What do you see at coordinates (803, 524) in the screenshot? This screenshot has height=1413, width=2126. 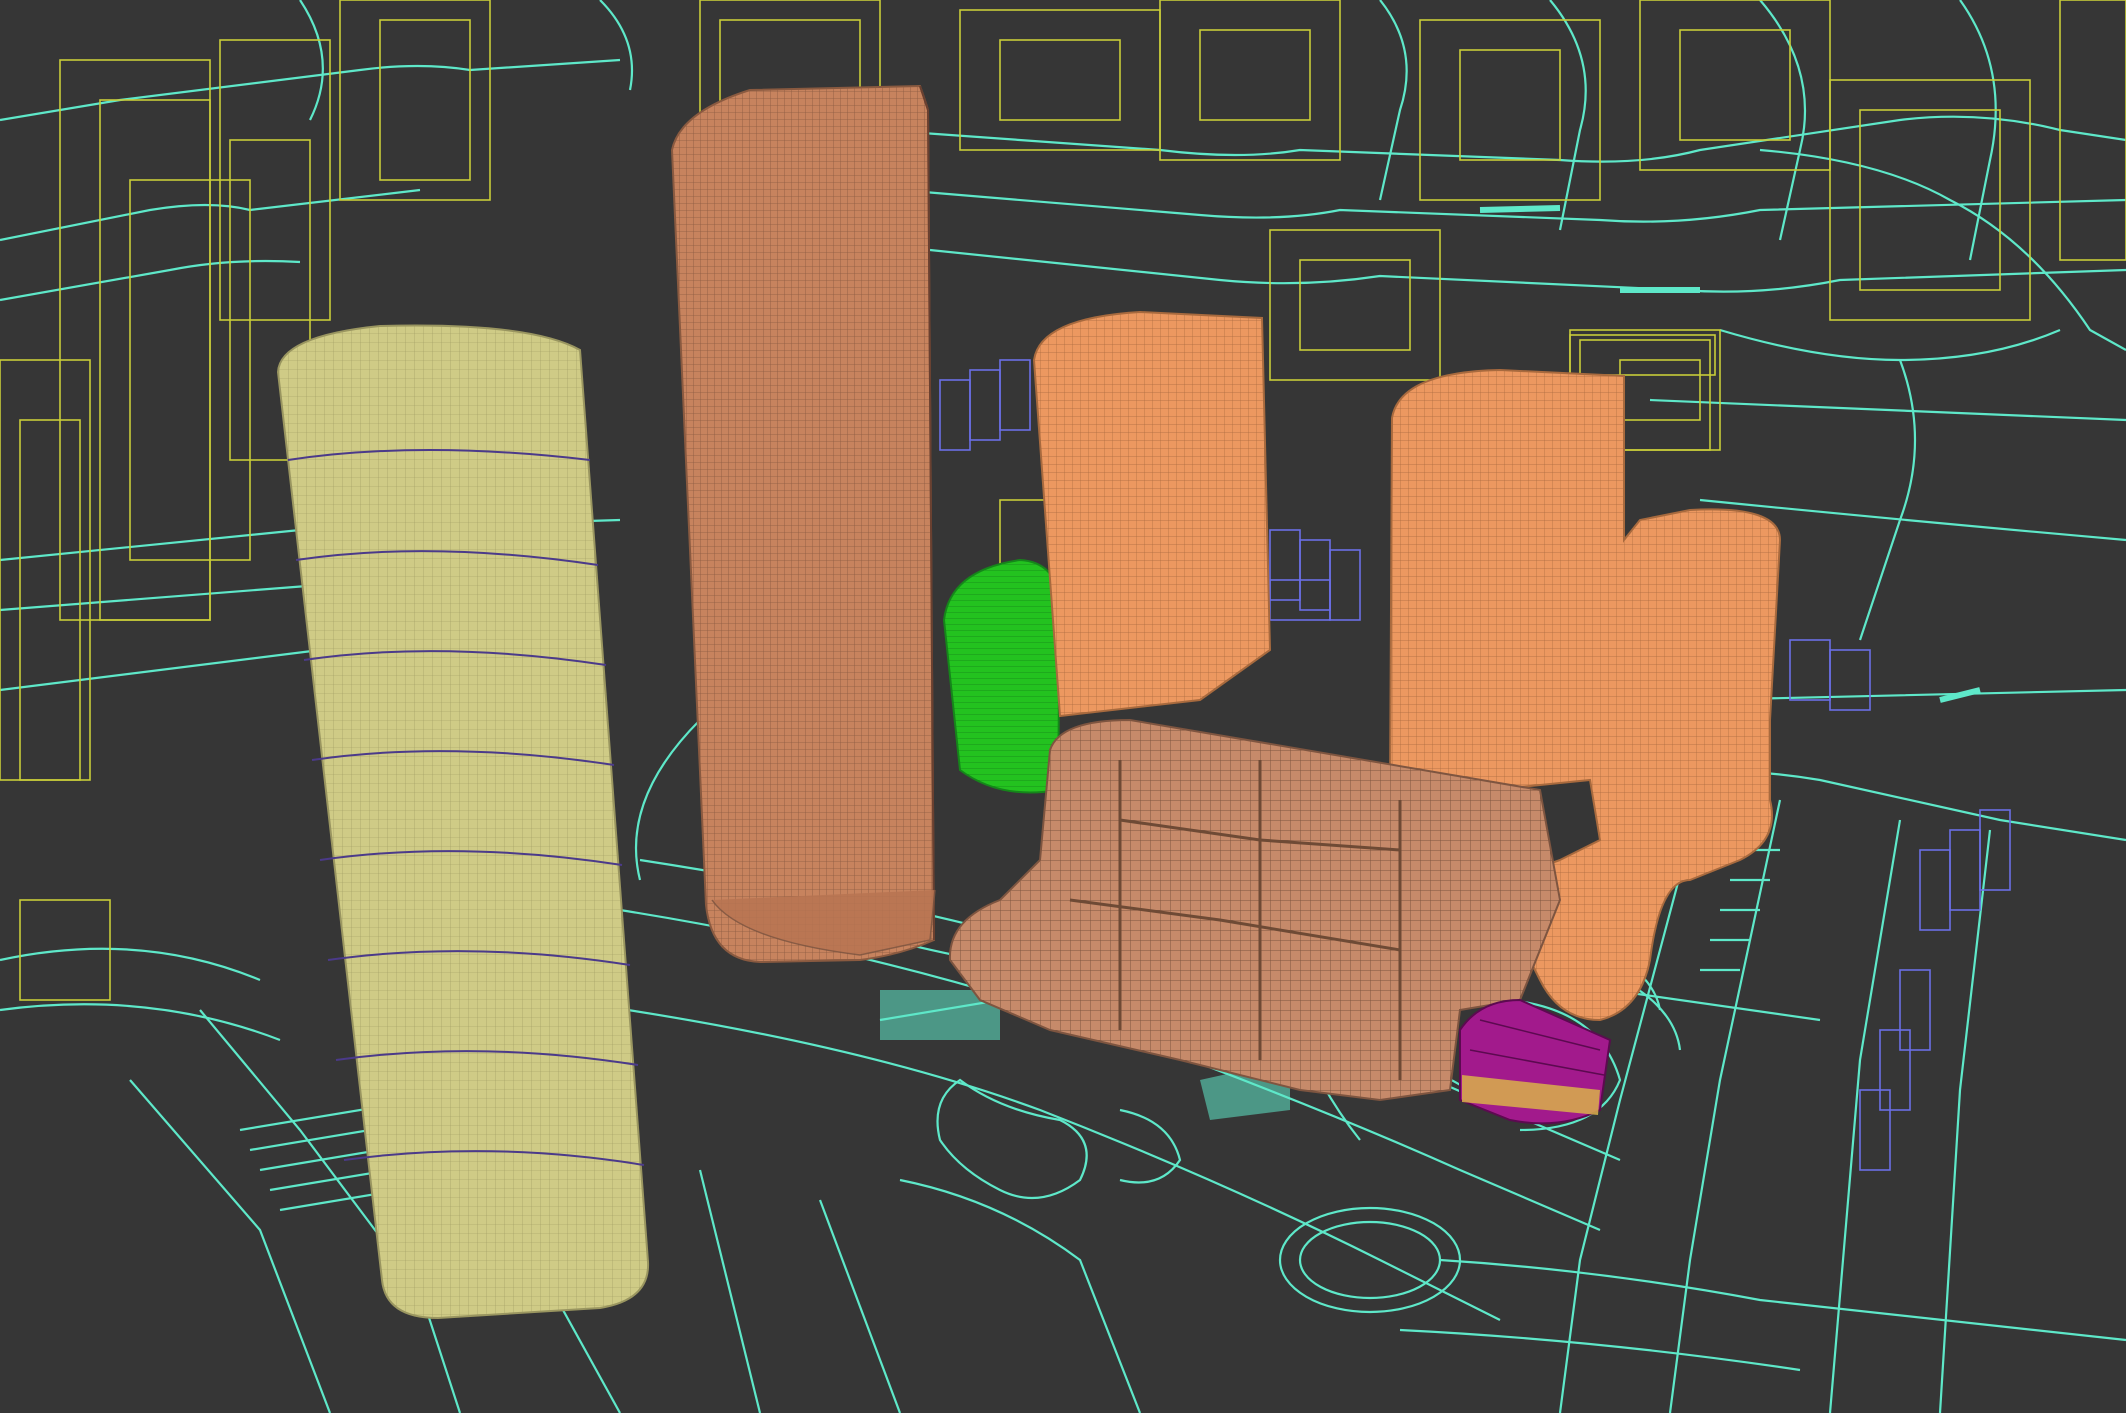 I see `tall-salmon-tower` at bounding box center [803, 524].